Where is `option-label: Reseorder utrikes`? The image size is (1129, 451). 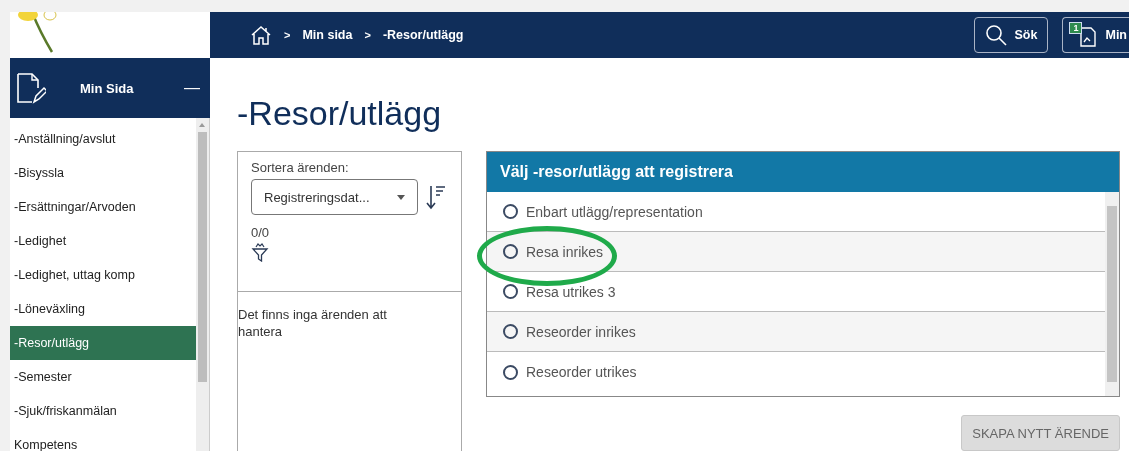 option-label: Reseorder utrikes is located at coordinates (581, 372).